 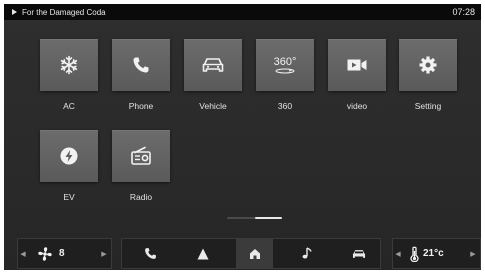 I want to click on dock-nav, so click(x=251, y=253).